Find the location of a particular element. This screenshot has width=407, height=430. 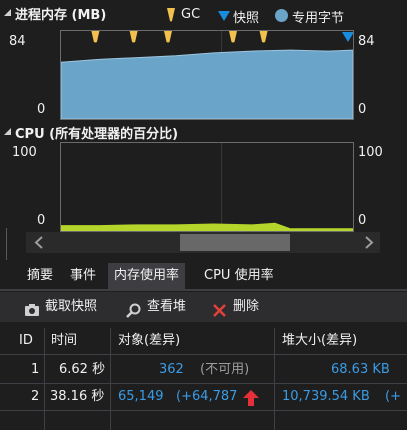

cpu-y-min-left: 0 is located at coordinates (41, 220).